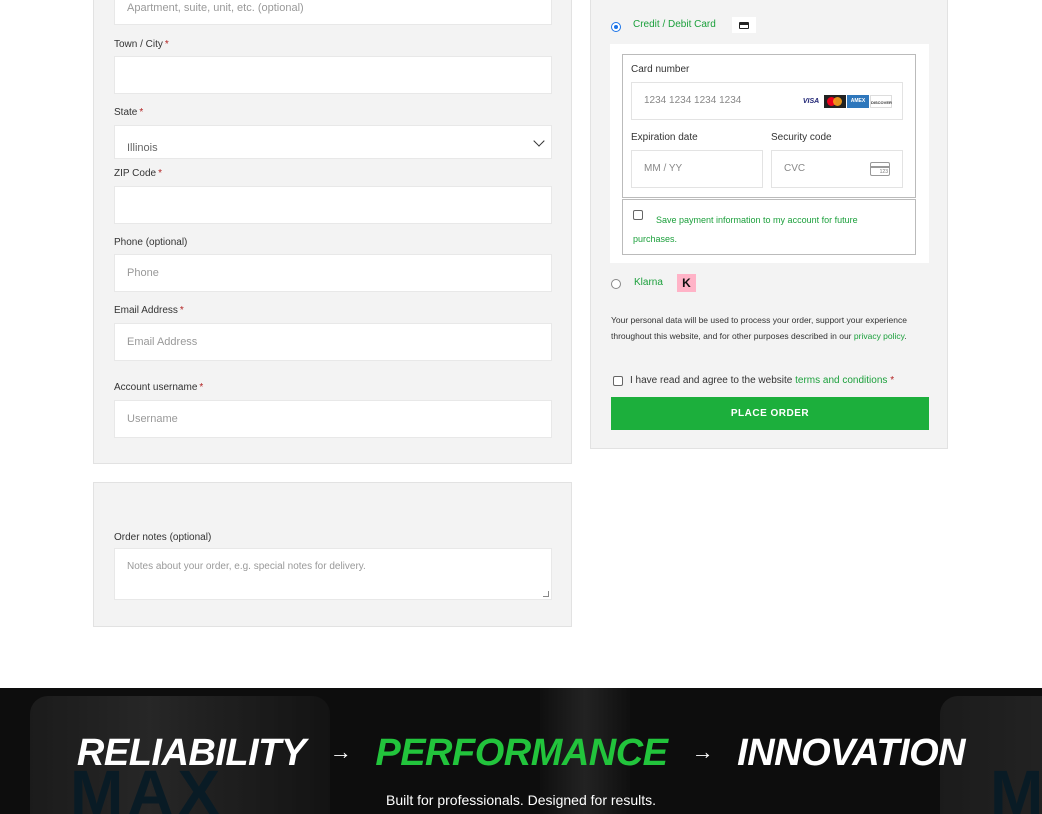 Image resolution: width=1042 pixels, height=814 pixels. Describe the element at coordinates (879, 336) in the screenshot. I see `privacy-policy-link: privacy policy` at that location.